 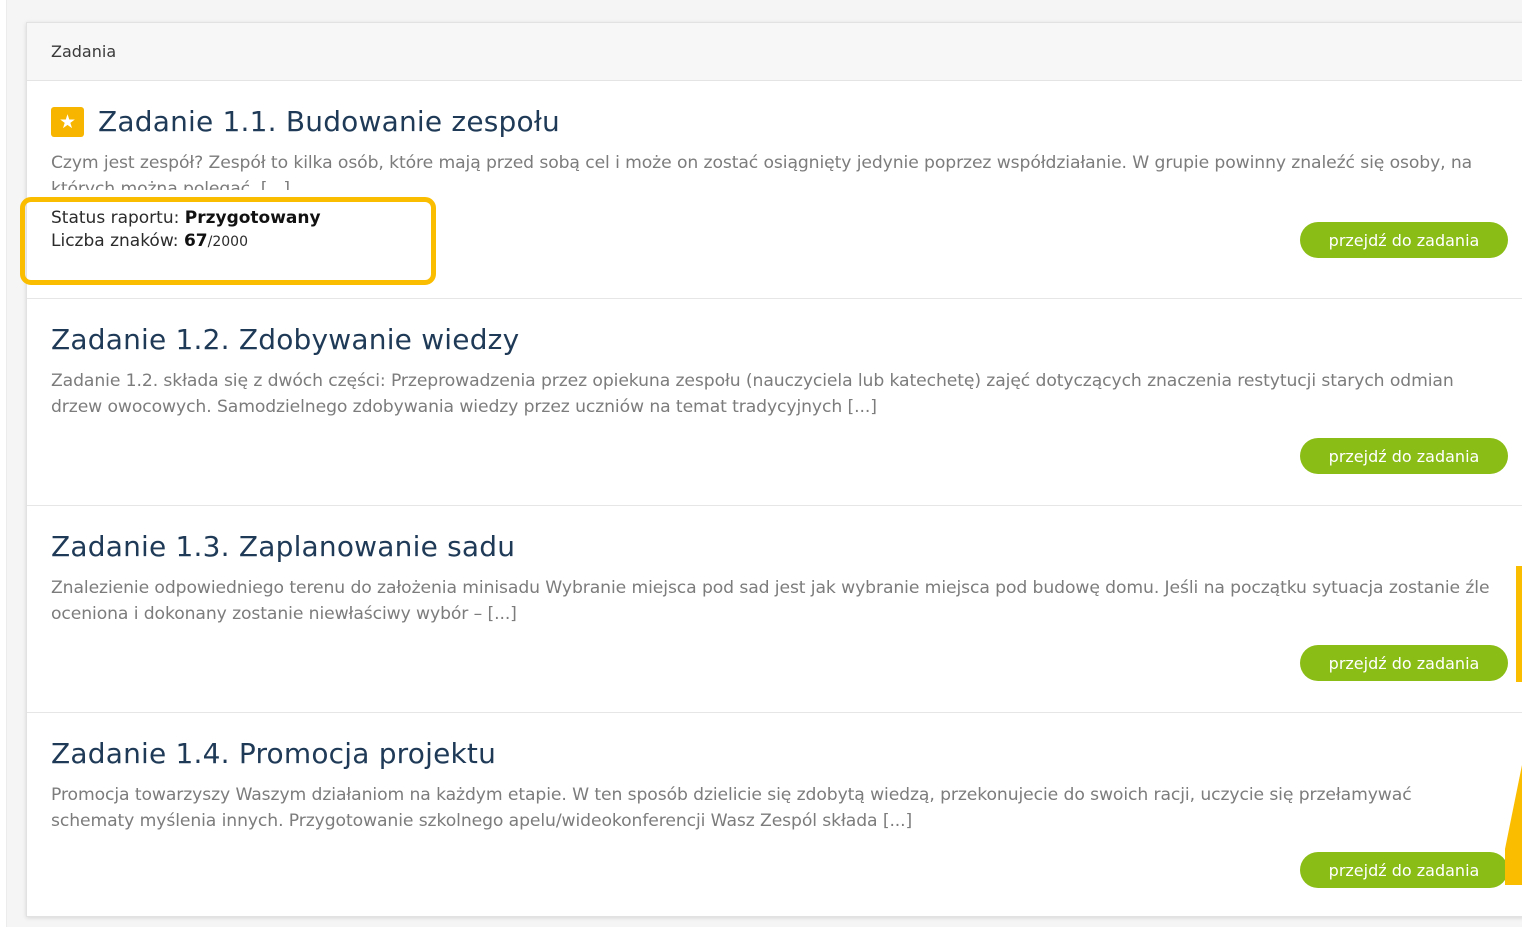 What do you see at coordinates (115, 218) in the screenshot?
I see `status-label: Status raportu:` at bounding box center [115, 218].